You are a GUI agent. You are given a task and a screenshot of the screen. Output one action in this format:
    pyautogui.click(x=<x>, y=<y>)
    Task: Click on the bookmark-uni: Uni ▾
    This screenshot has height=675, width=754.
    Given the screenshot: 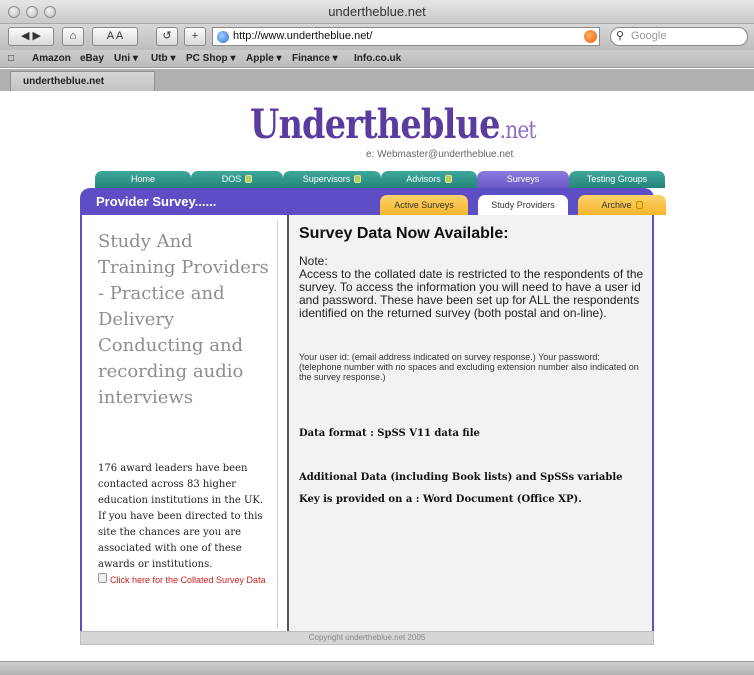 What is the action you would take?
    pyautogui.click(x=126, y=58)
    